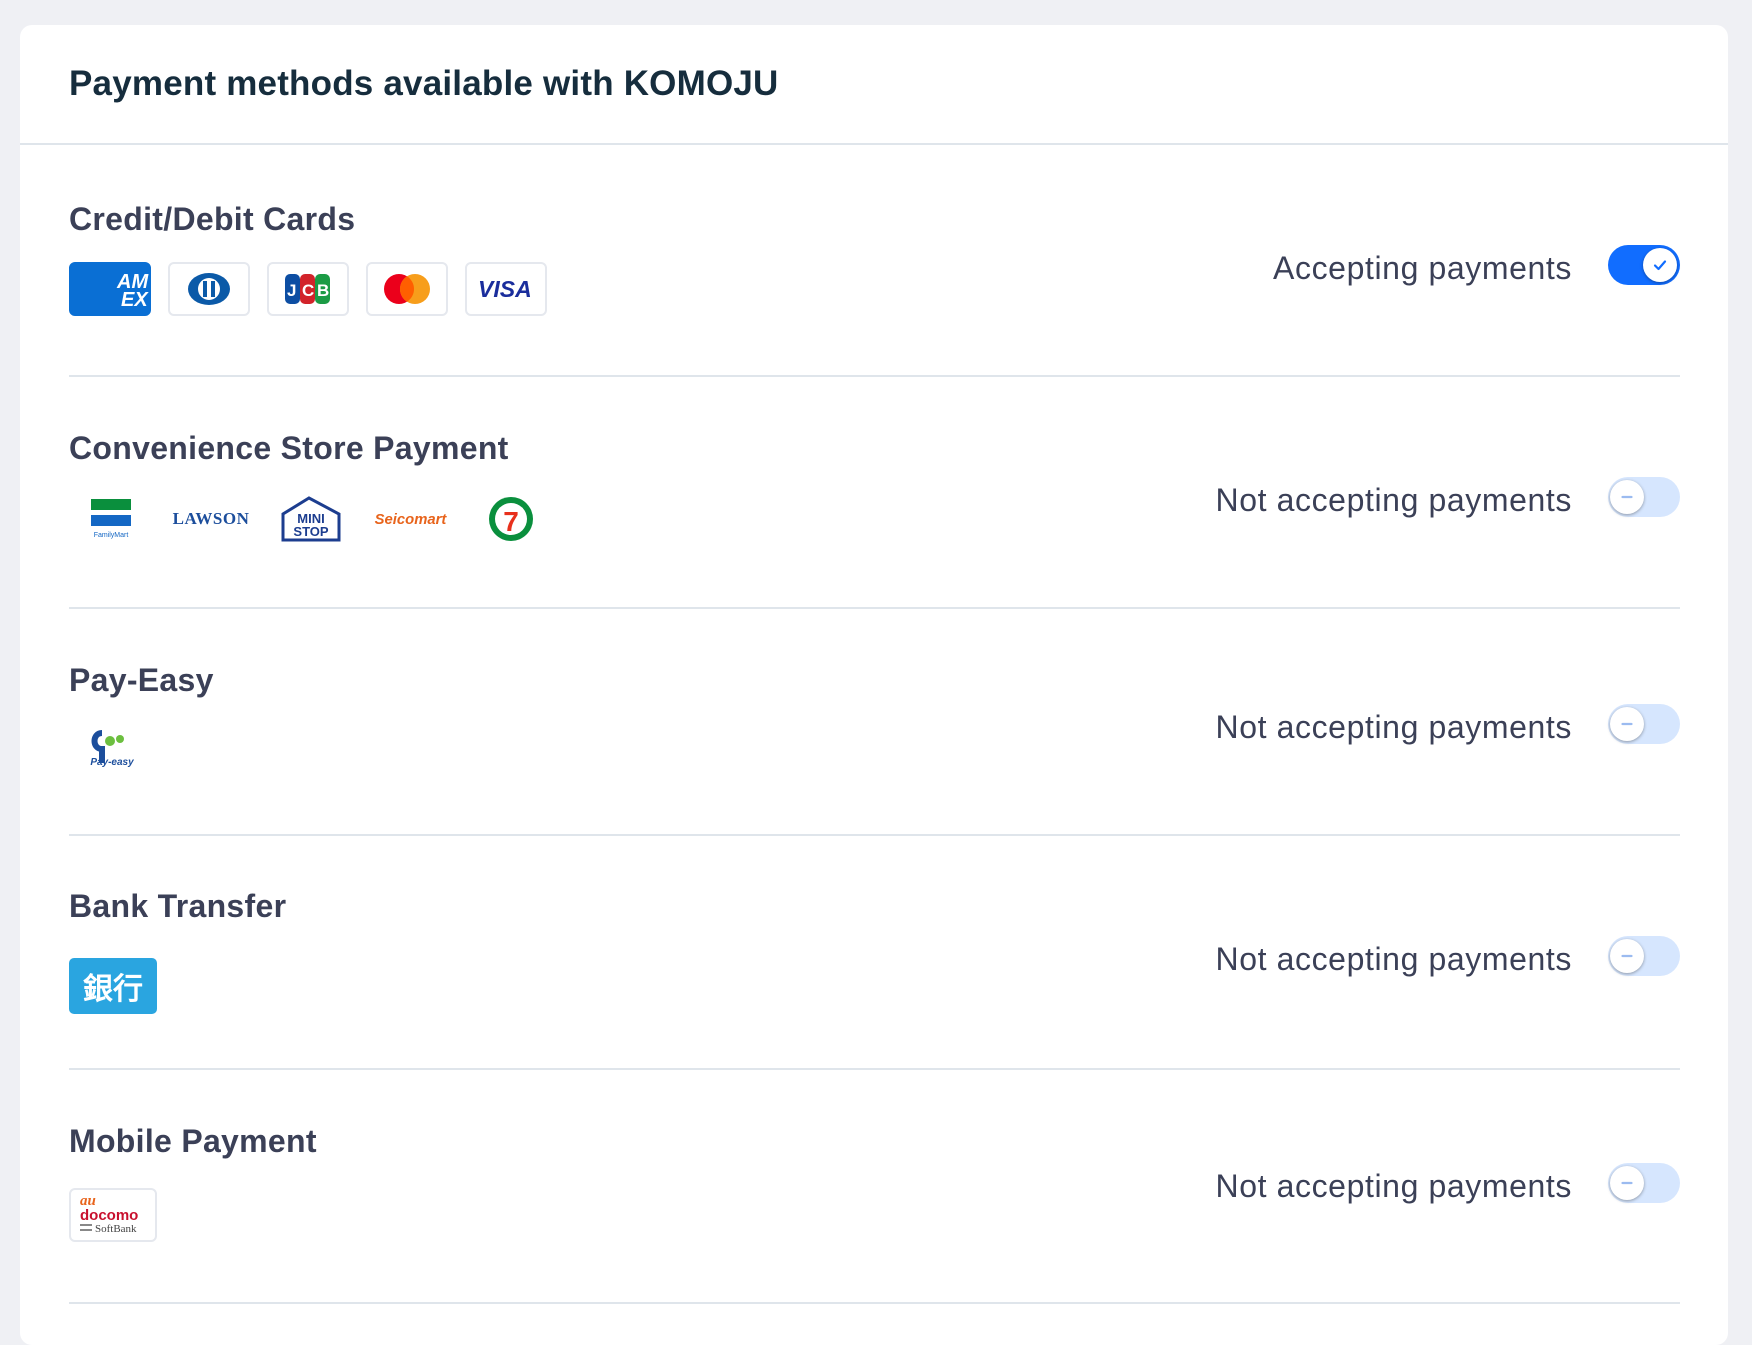 This screenshot has width=1752, height=1345. I want to click on svg-text: docomo, so click(109, 1215).